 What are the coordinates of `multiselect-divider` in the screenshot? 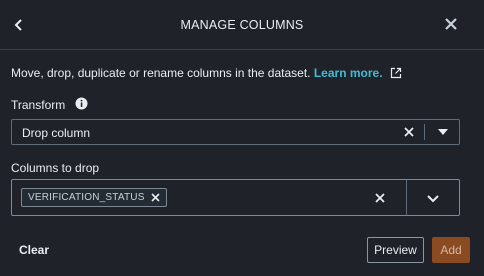 It's located at (406, 197).